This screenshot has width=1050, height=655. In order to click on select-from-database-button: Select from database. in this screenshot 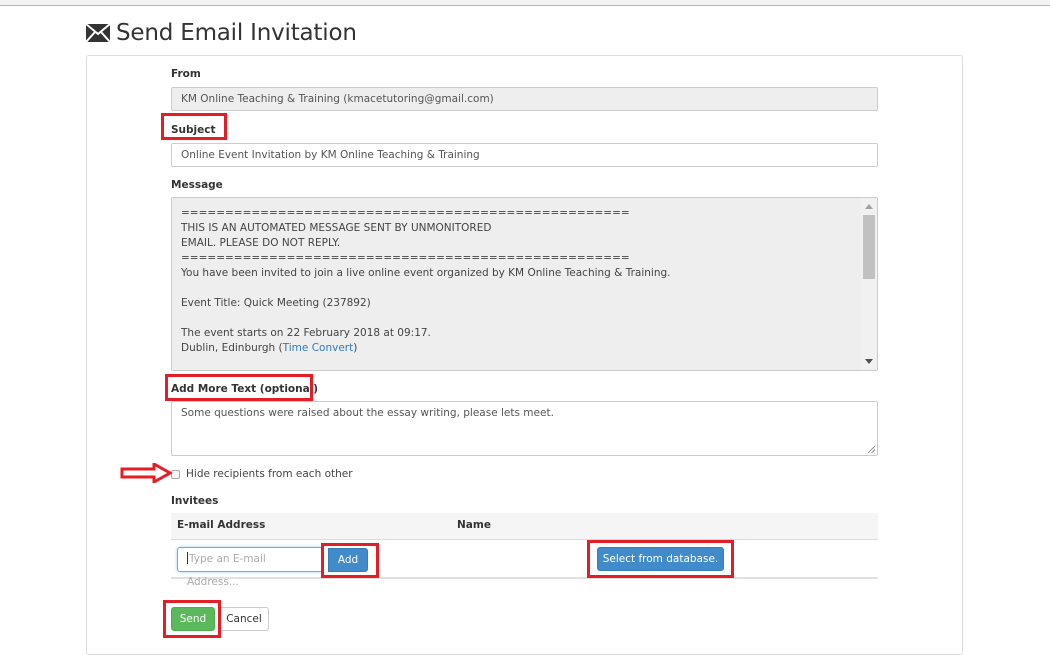, I will do `click(660, 559)`.